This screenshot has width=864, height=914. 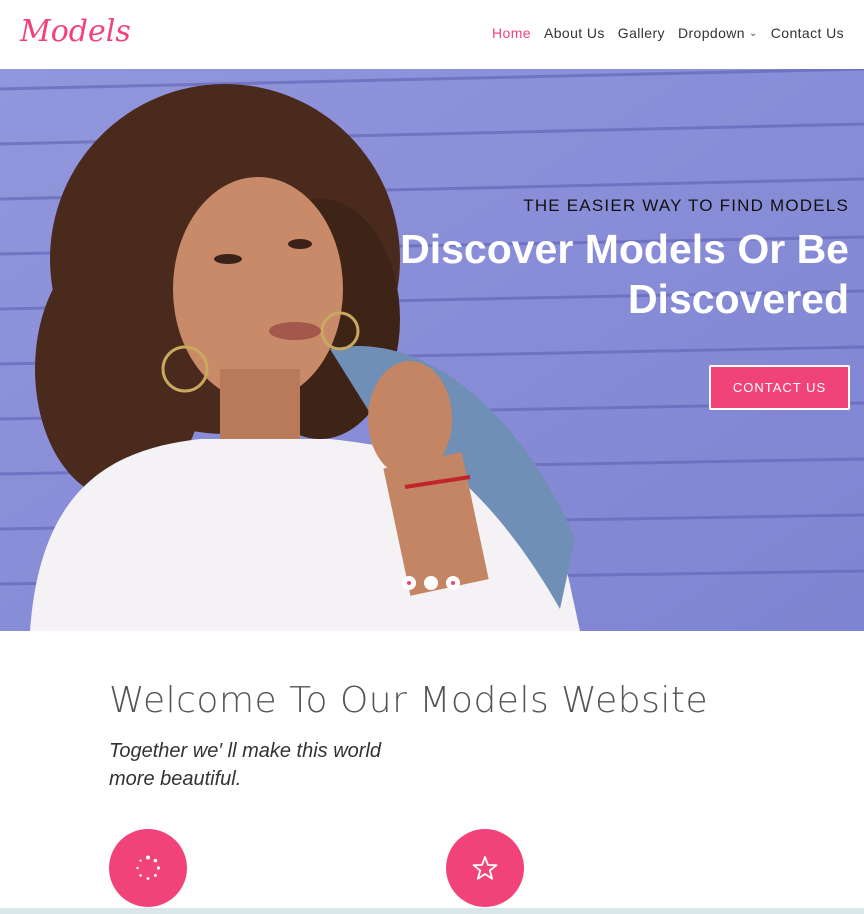 I want to click on loading-spinner-icon, so click(x=148, y=867).